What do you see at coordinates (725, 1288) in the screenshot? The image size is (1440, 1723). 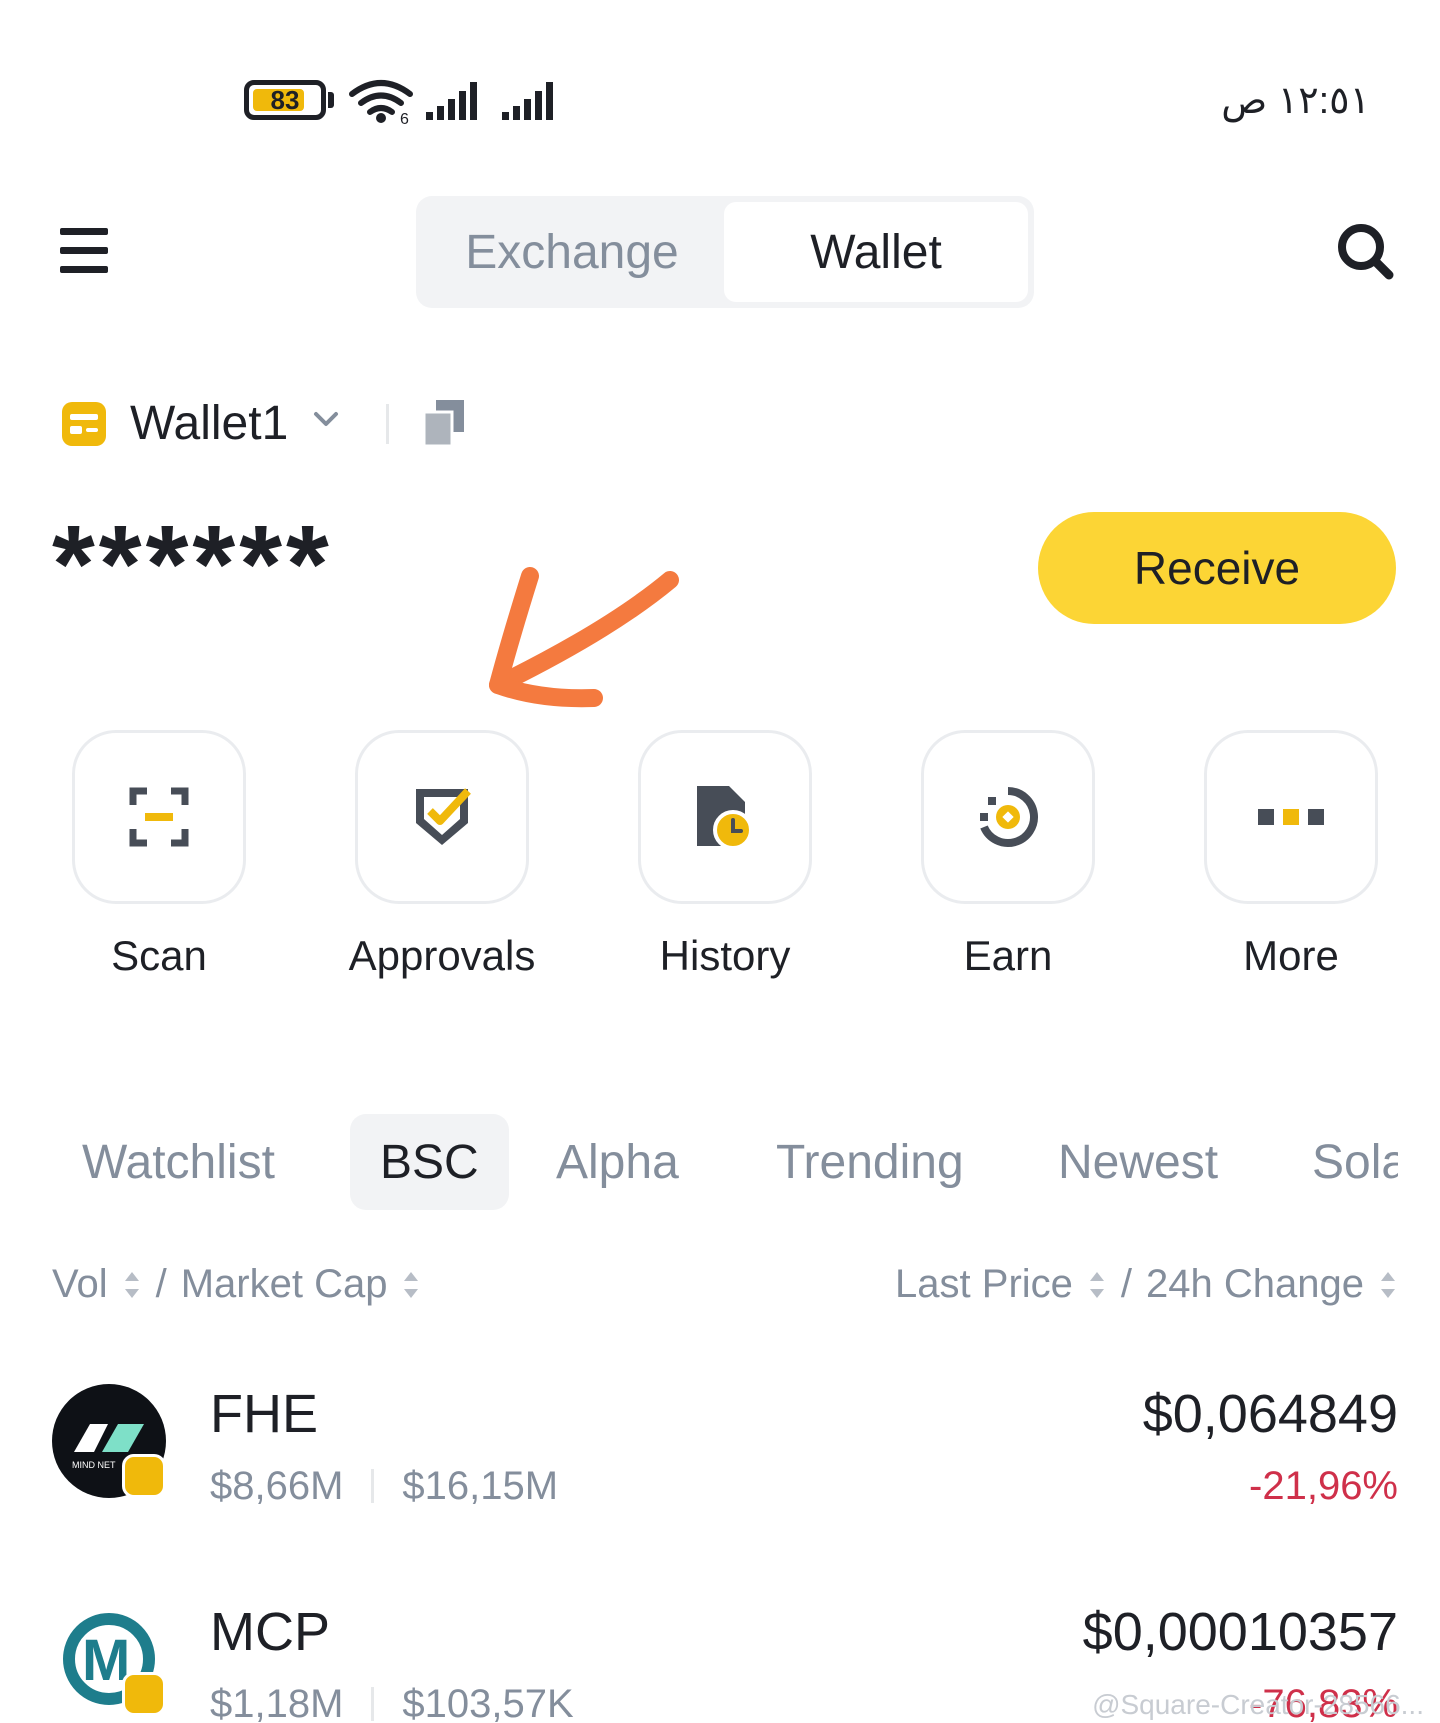 I see `sort-header: Vol / Market Cap Last Price / 24h Change` at bounding box center [725, 1288].